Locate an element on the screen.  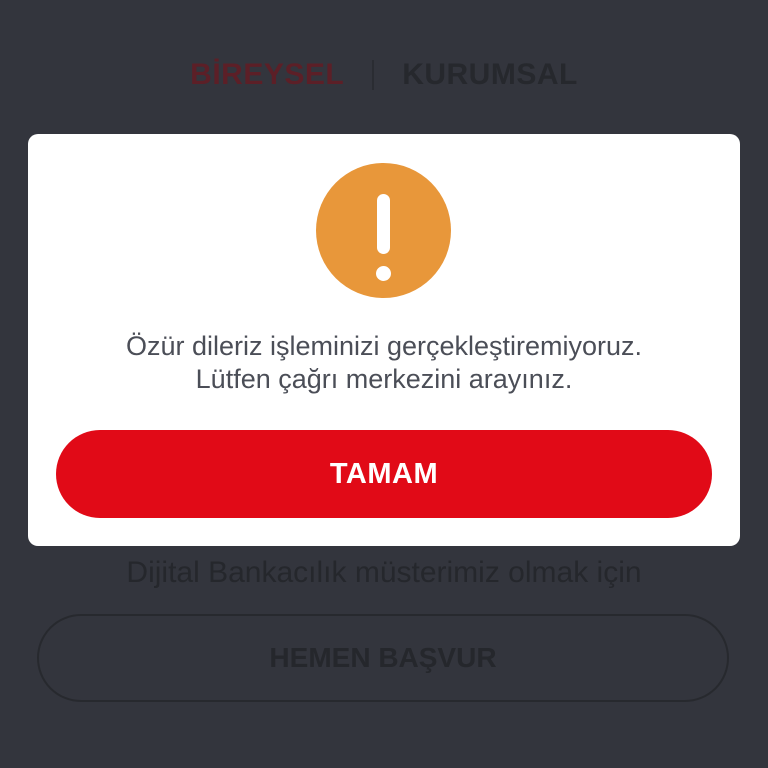
customer-type-tabs: BİREYSEL KURUMSAL is located at coordinates (384, 75).